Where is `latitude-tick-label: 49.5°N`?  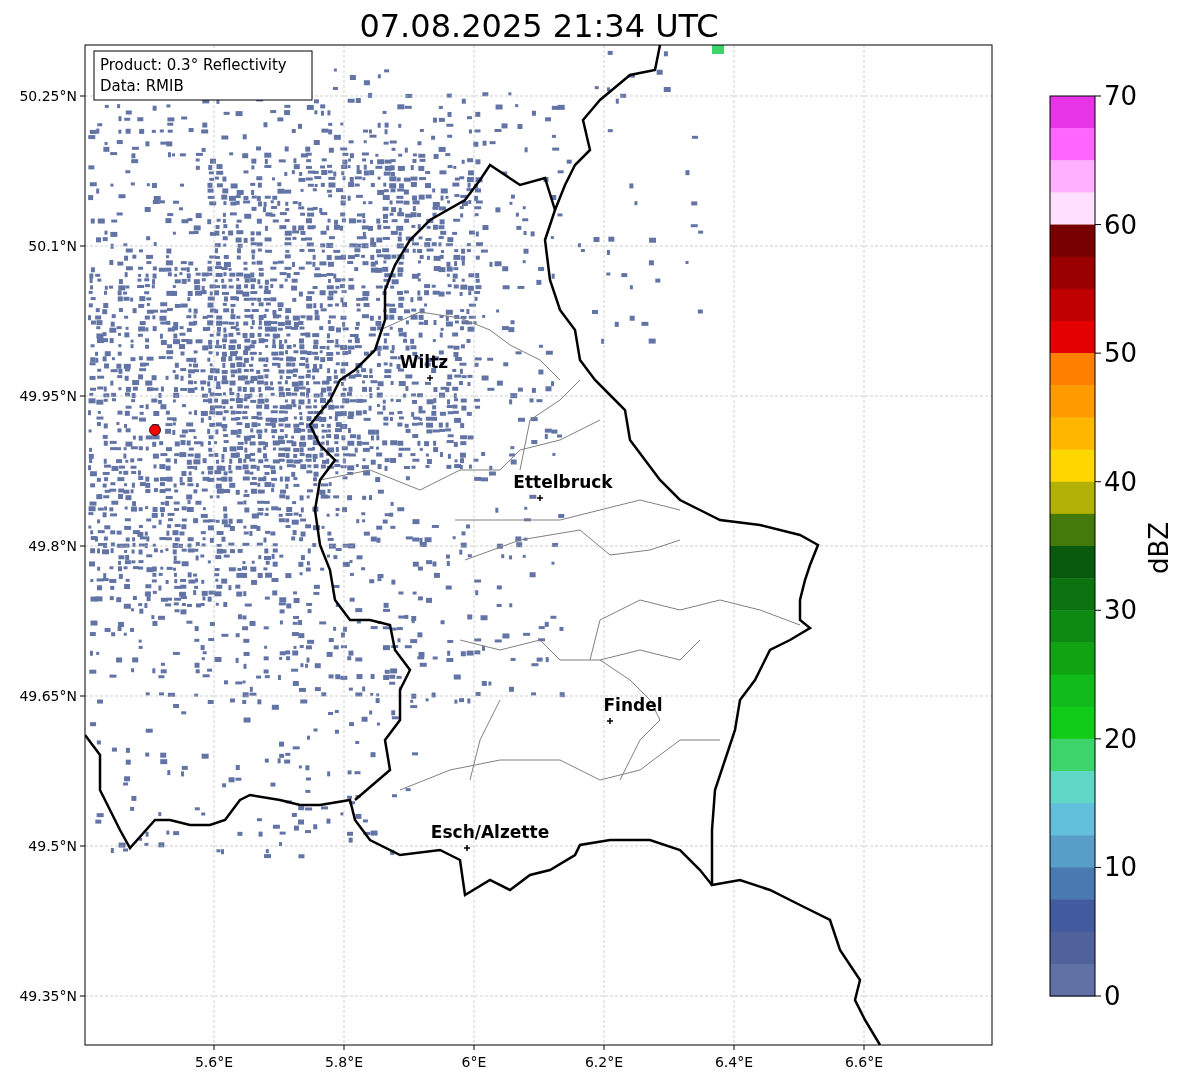 latitude-tick-label: 49.5°N is located at coordinates (52, 846).